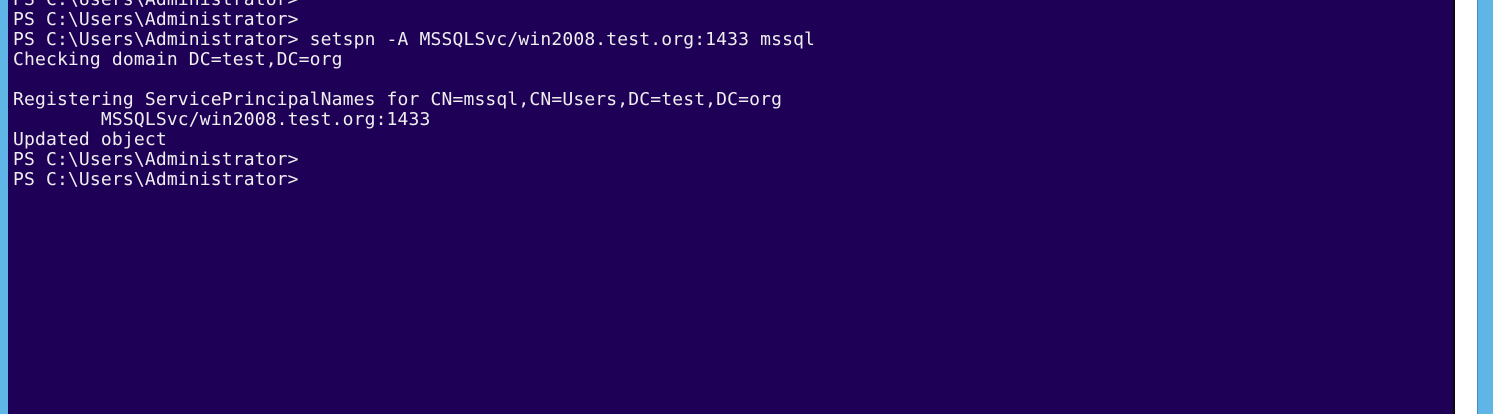  Describe the element at coordinates (178, 59) in the screenshot. I see `console-line: Checking domain DC=test,DC=org` at that location.